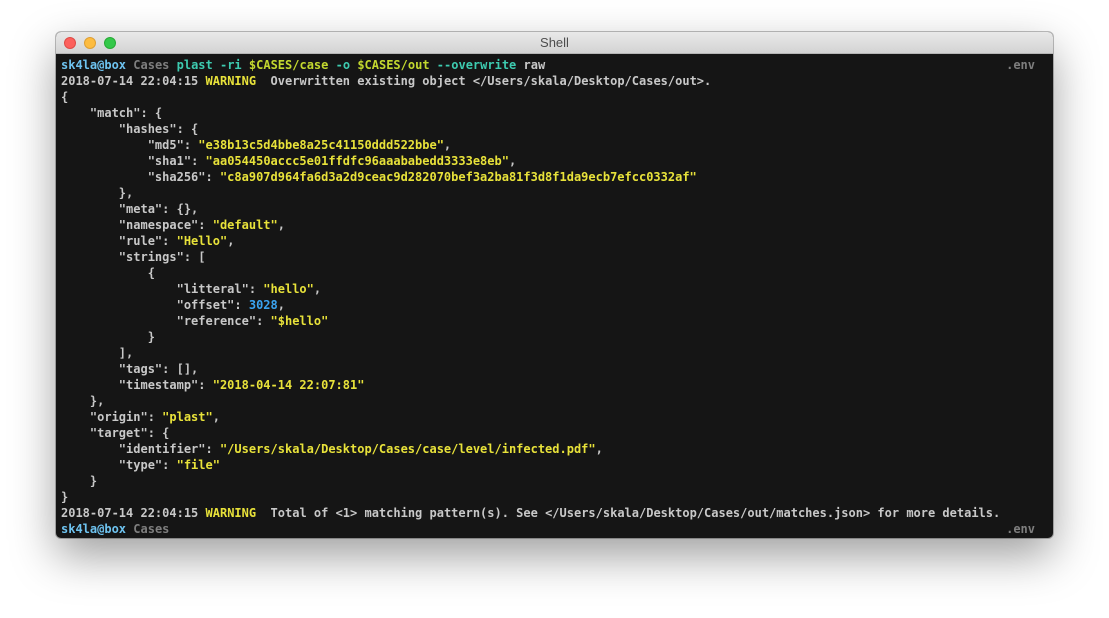 The height and width of the screenshot is (618, 1109). What do you see at coordinates (115, 113) in the screenshot?
I see `json-key-match: "match"` at bounding box center [115, 113].